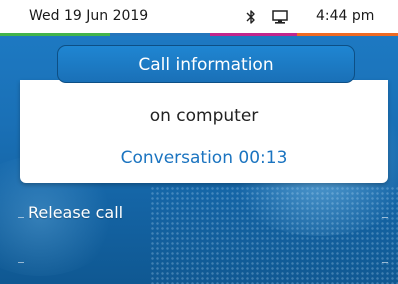 The height and width of the screenshot is (284, 398). Describe the element at coordinates (206, 64) in the screenshot. I see `dialog-title: Call information` at that location.